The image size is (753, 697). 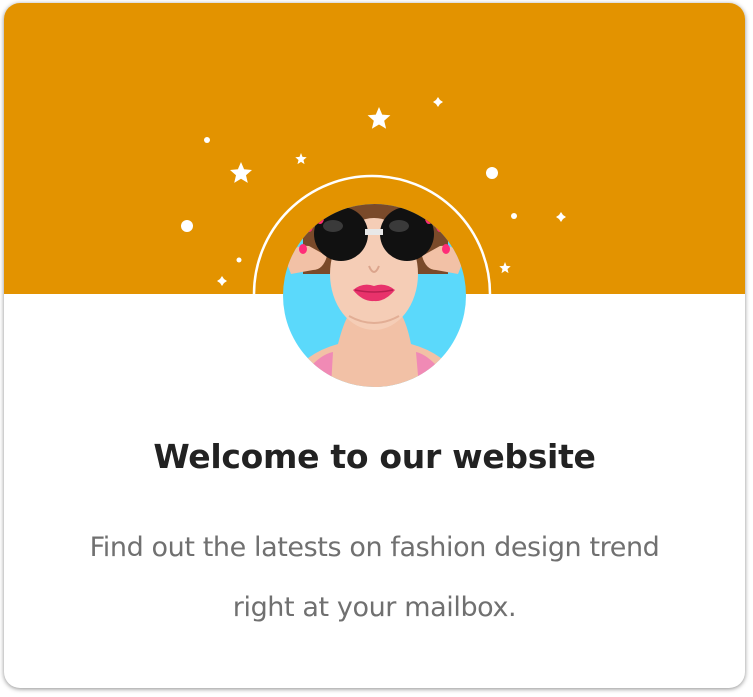 I want to click on card-title: Welcome to our website, so click(x=374, y=456).